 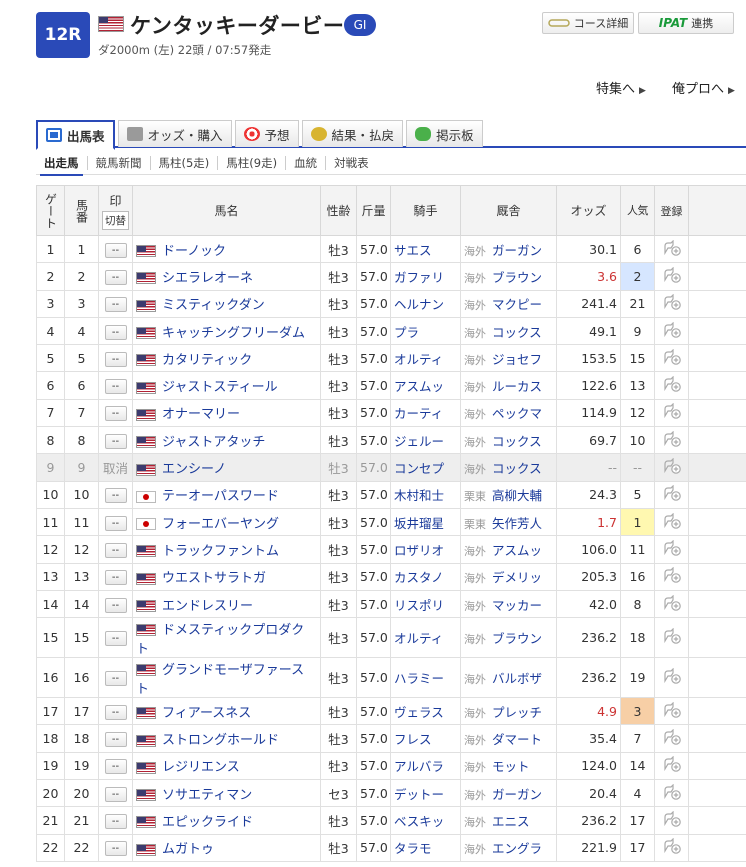 What do you see at coordinates (508, 210) in the screenshot?
I see `header-trainer: 厩舎` at bounding box center [508, 210].